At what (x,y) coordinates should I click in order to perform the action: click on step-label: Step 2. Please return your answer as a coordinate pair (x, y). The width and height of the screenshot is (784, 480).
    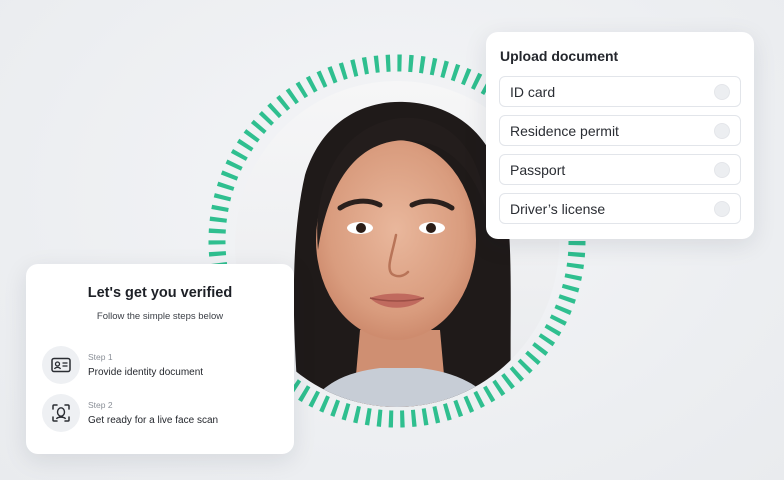
    Looking at the image, I should click on (100, 404).